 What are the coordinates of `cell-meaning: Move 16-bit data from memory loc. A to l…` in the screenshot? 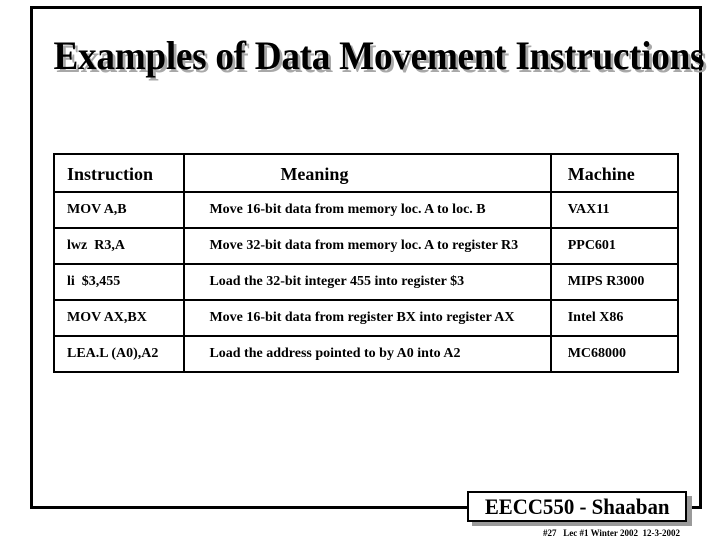 It's located at (367, 210).